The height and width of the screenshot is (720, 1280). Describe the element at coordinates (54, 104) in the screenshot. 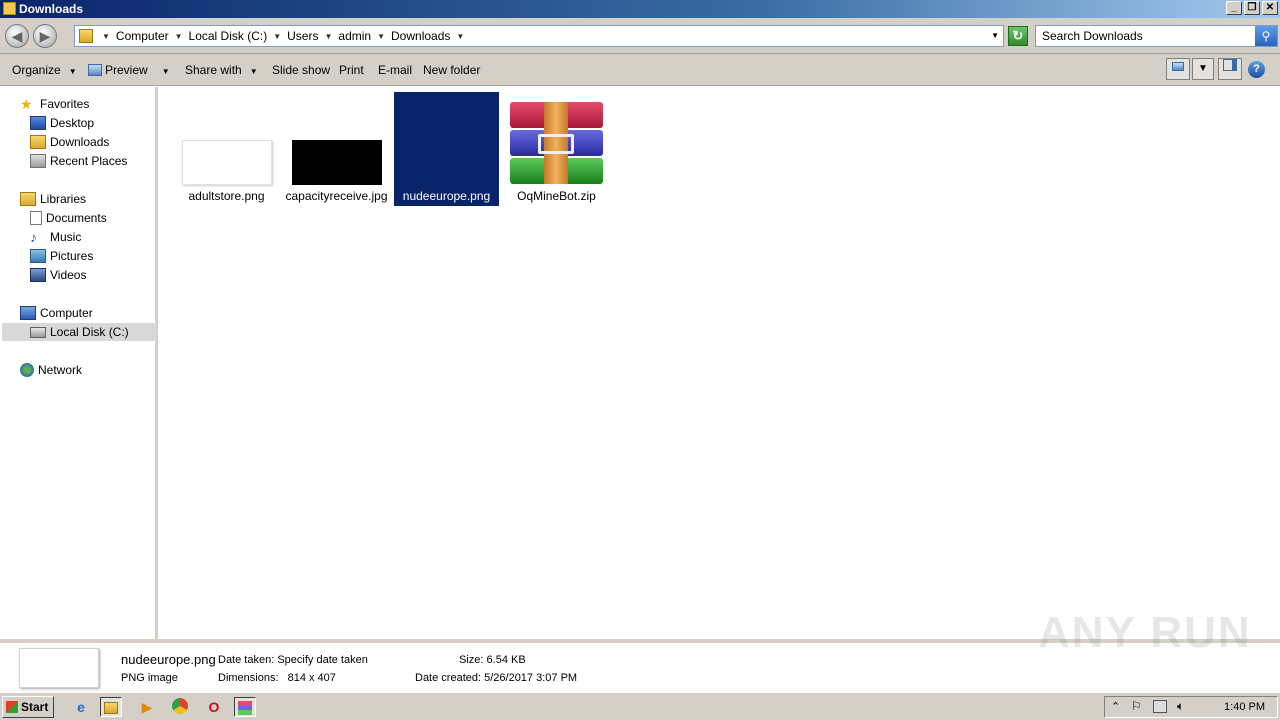

I see `sidebar-item-favorites: ★ Favorites` at that location.